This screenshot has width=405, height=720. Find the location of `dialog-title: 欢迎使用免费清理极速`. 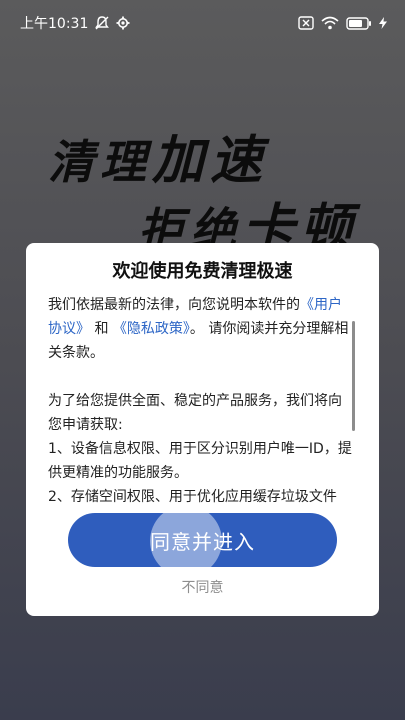

dialog-title: 欢迎使用免费清理极速 is located at coordinates (202, 271).